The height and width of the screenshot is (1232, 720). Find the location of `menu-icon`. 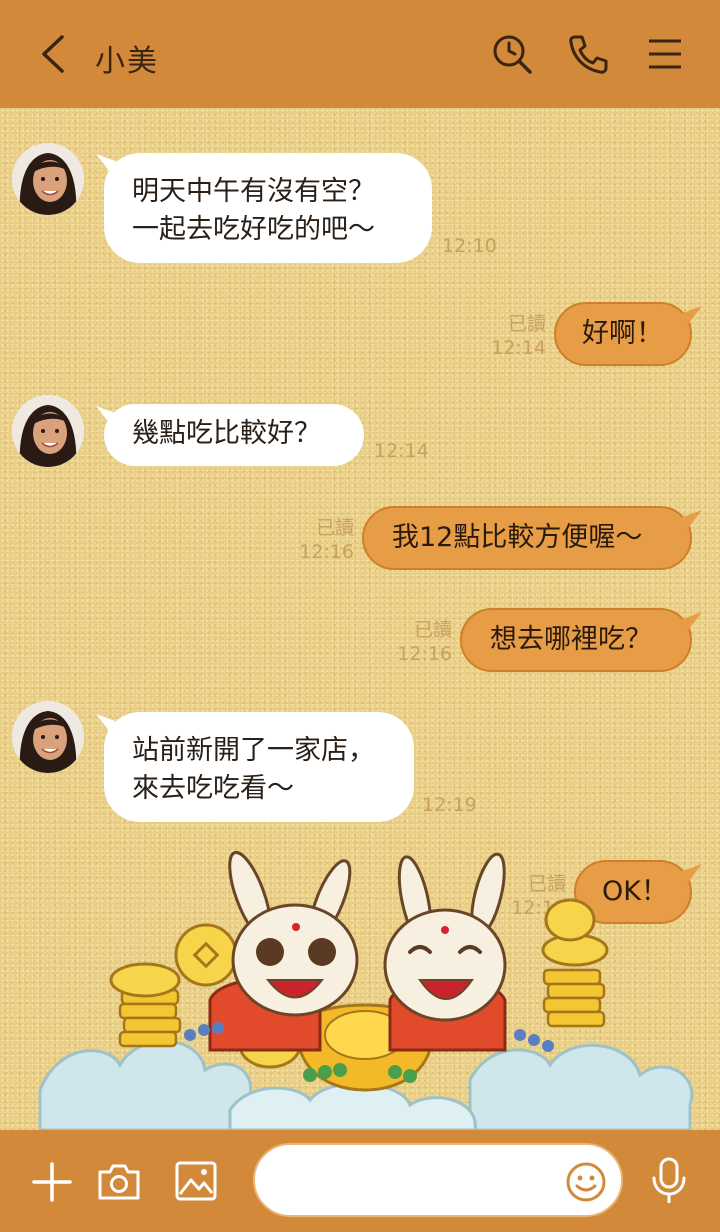

menu-icon is located at coordinates (665, 54).